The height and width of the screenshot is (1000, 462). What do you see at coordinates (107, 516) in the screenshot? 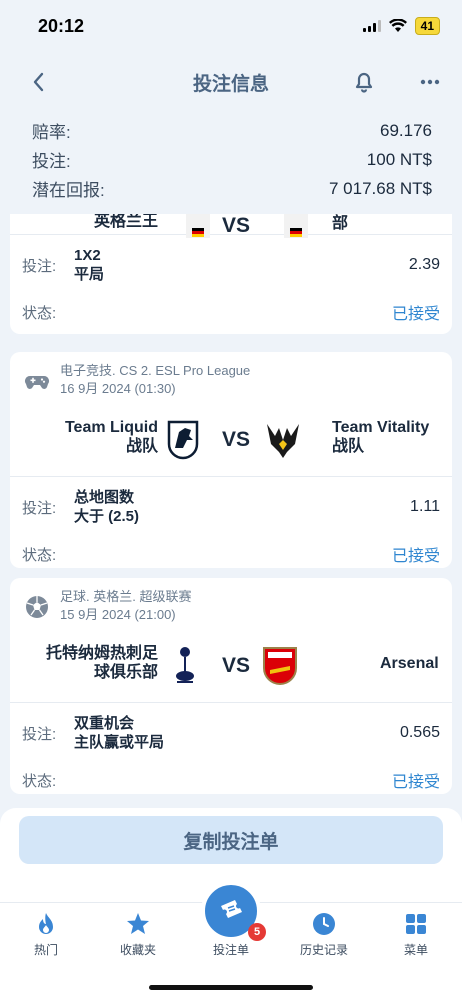
I see `bet-outcome: 大于 (2.5)` at bounding box center [107, 516].